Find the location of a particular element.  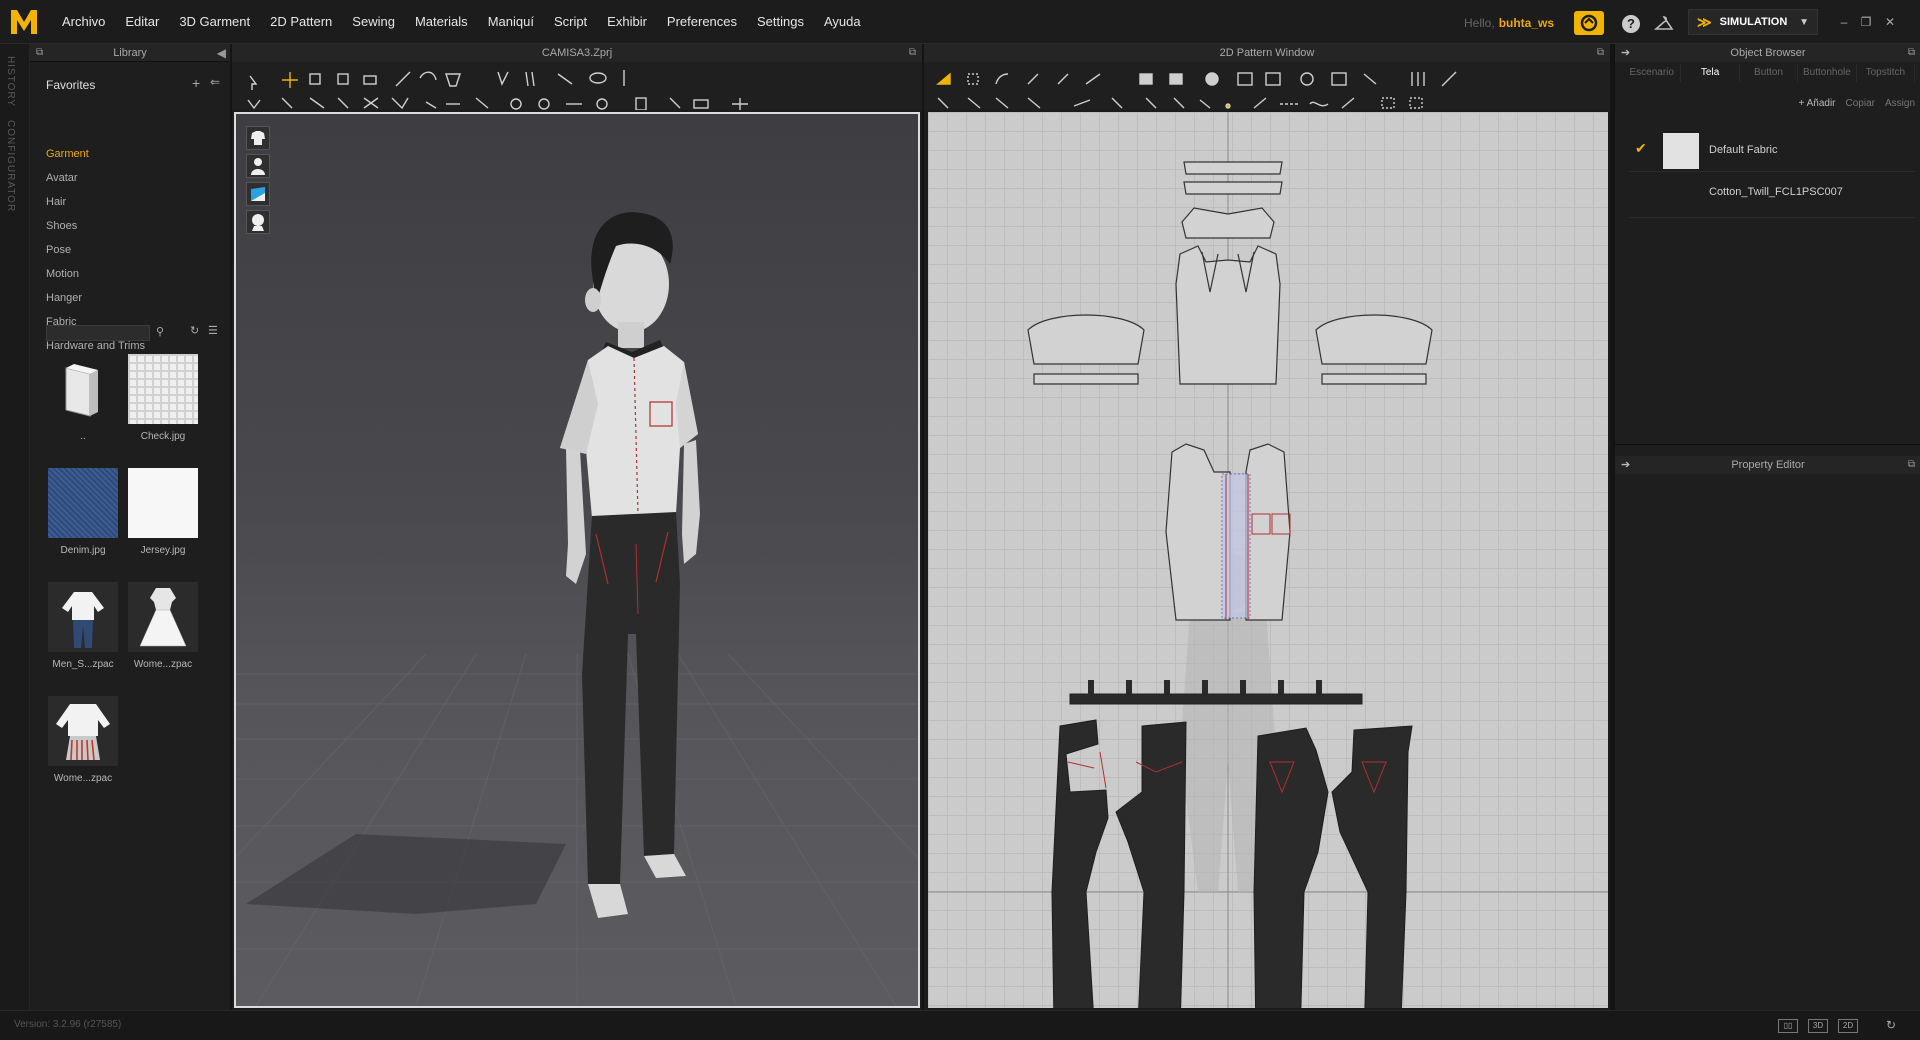

simulation-mode-button: ≫ SIMULATION ▼ is located at coordinates (1753, 22).